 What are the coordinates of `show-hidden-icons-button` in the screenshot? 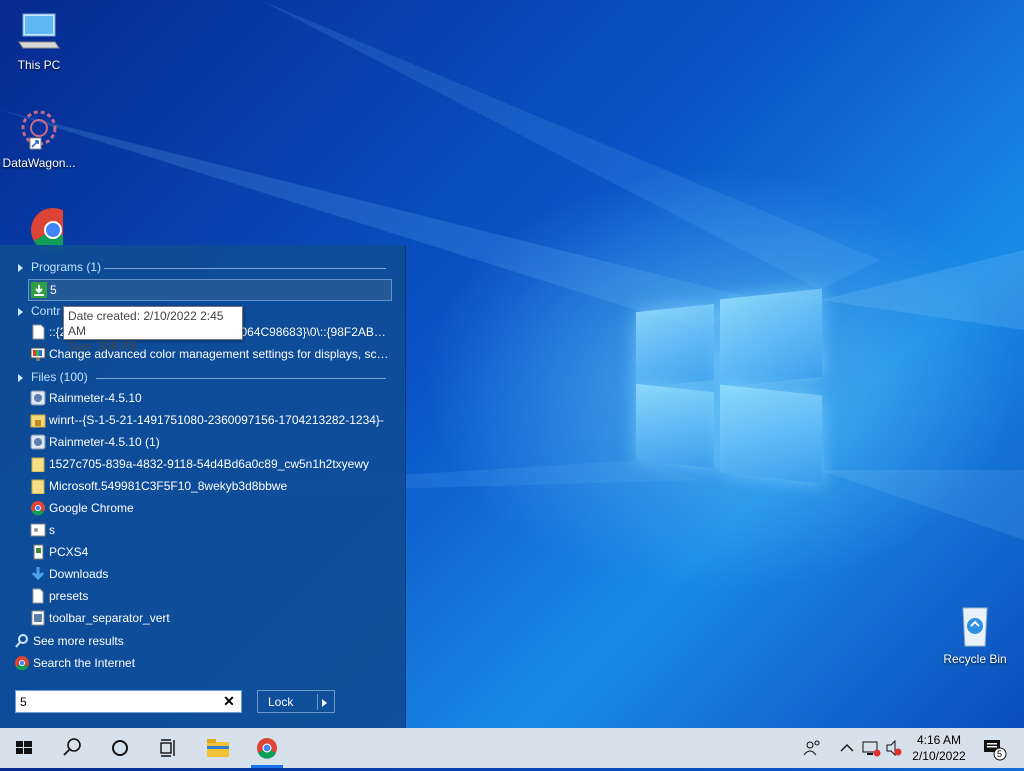 It's located at (847, 748).